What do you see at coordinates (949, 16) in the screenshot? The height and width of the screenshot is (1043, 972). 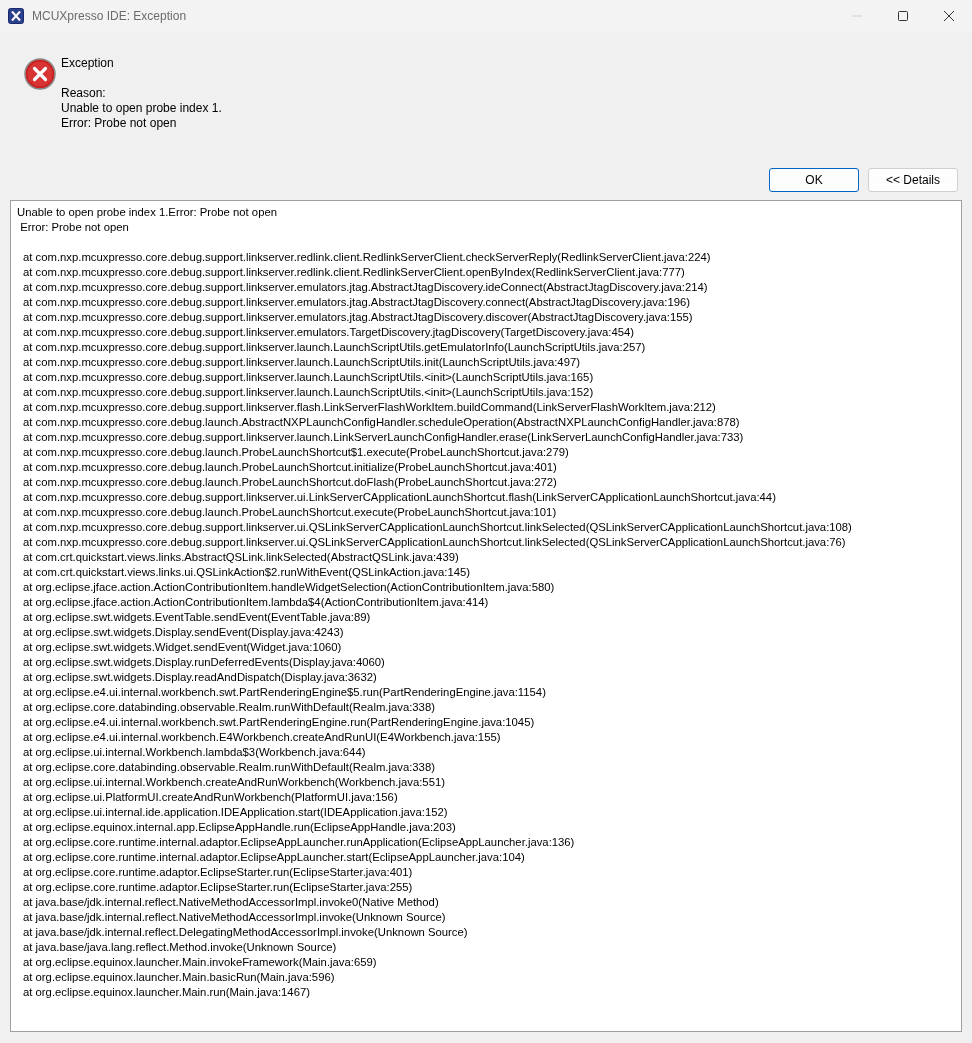 I see `close-icon` at bounding box center [949, 16].